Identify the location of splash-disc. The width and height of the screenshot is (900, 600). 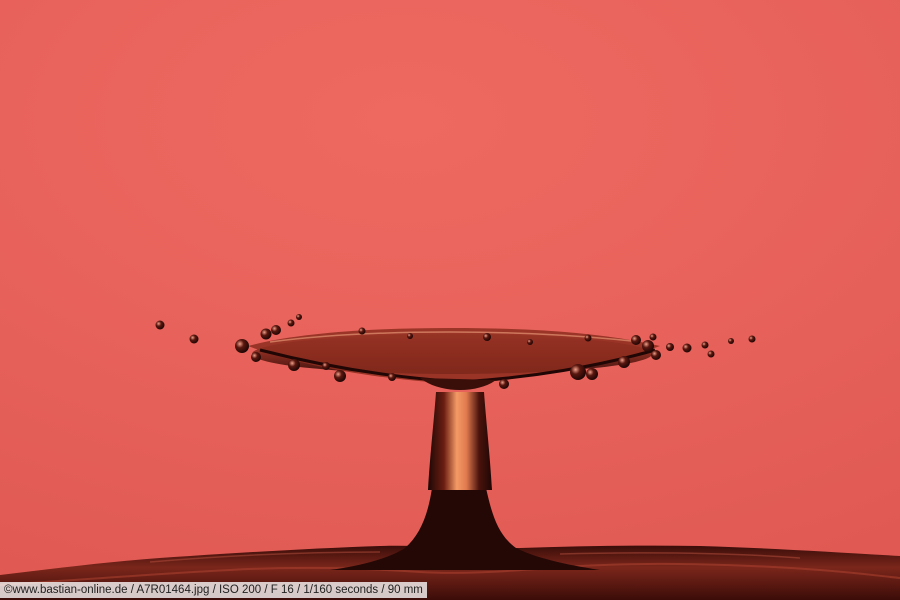
(454, 359).